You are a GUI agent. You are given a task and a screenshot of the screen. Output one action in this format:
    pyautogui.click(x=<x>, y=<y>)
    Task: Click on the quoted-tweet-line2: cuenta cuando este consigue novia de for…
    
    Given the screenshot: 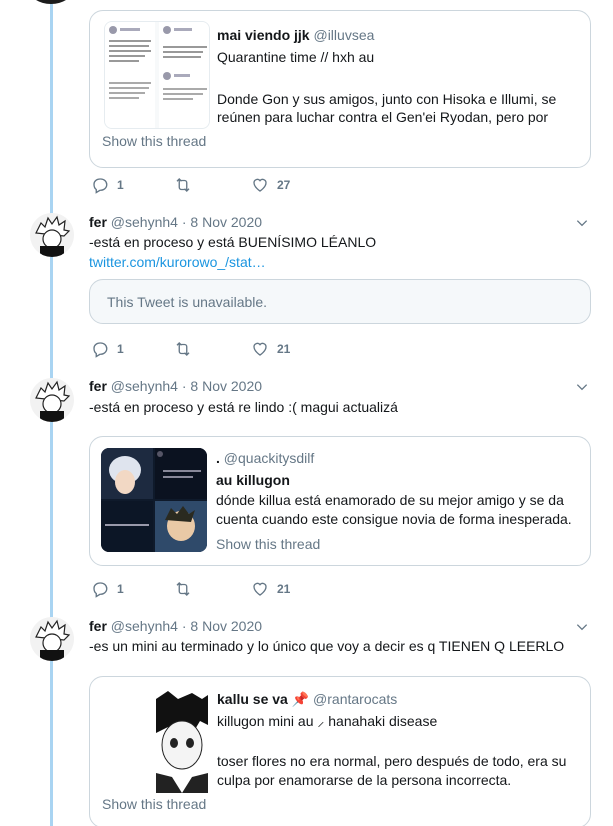 What is the action you would take?
    pyautogui.click(x=394, y=519)
    